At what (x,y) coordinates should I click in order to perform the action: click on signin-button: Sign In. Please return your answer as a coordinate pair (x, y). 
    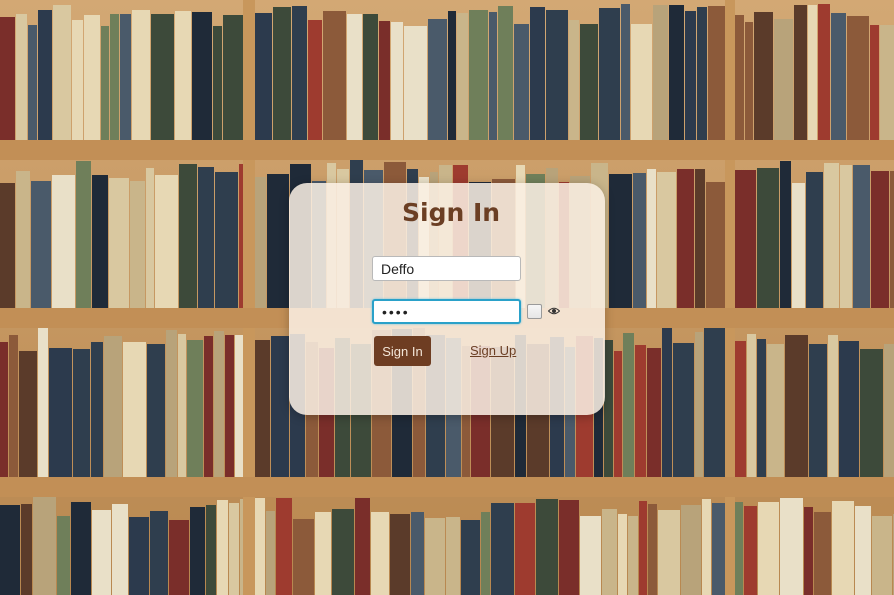
    Looking at the image, I should click on (402, 351).